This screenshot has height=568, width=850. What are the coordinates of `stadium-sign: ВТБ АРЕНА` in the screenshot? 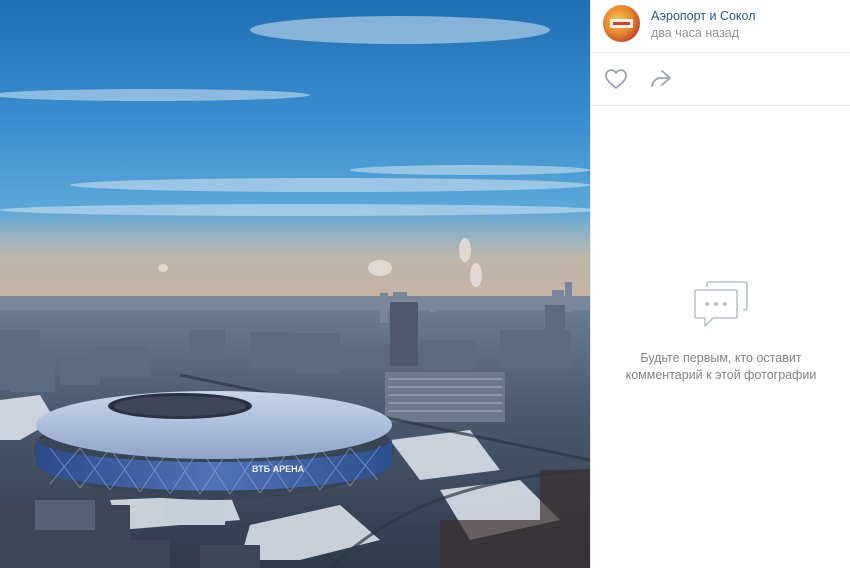 It's located at (278, 469).